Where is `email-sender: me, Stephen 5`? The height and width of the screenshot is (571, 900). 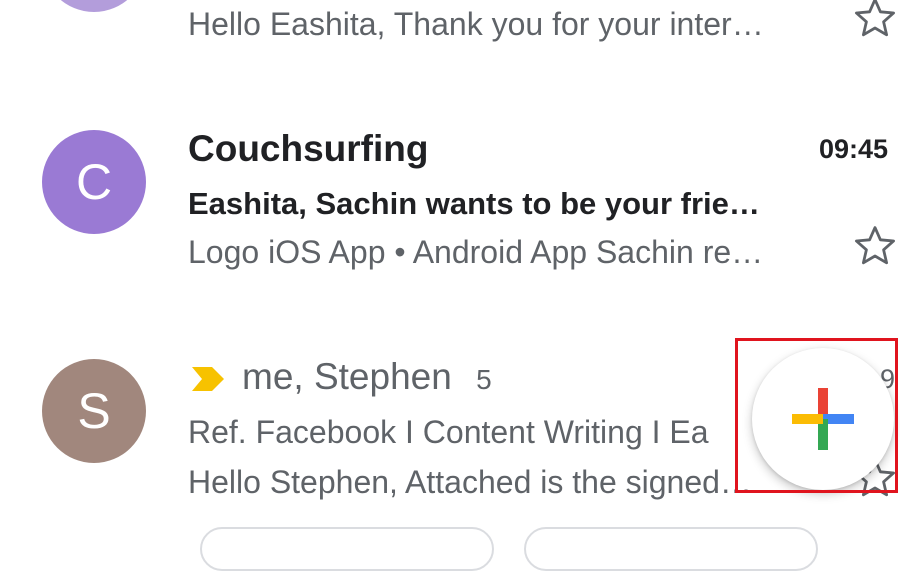 email-sender: me, Stephen 5 is located at coordinates (482, 377).